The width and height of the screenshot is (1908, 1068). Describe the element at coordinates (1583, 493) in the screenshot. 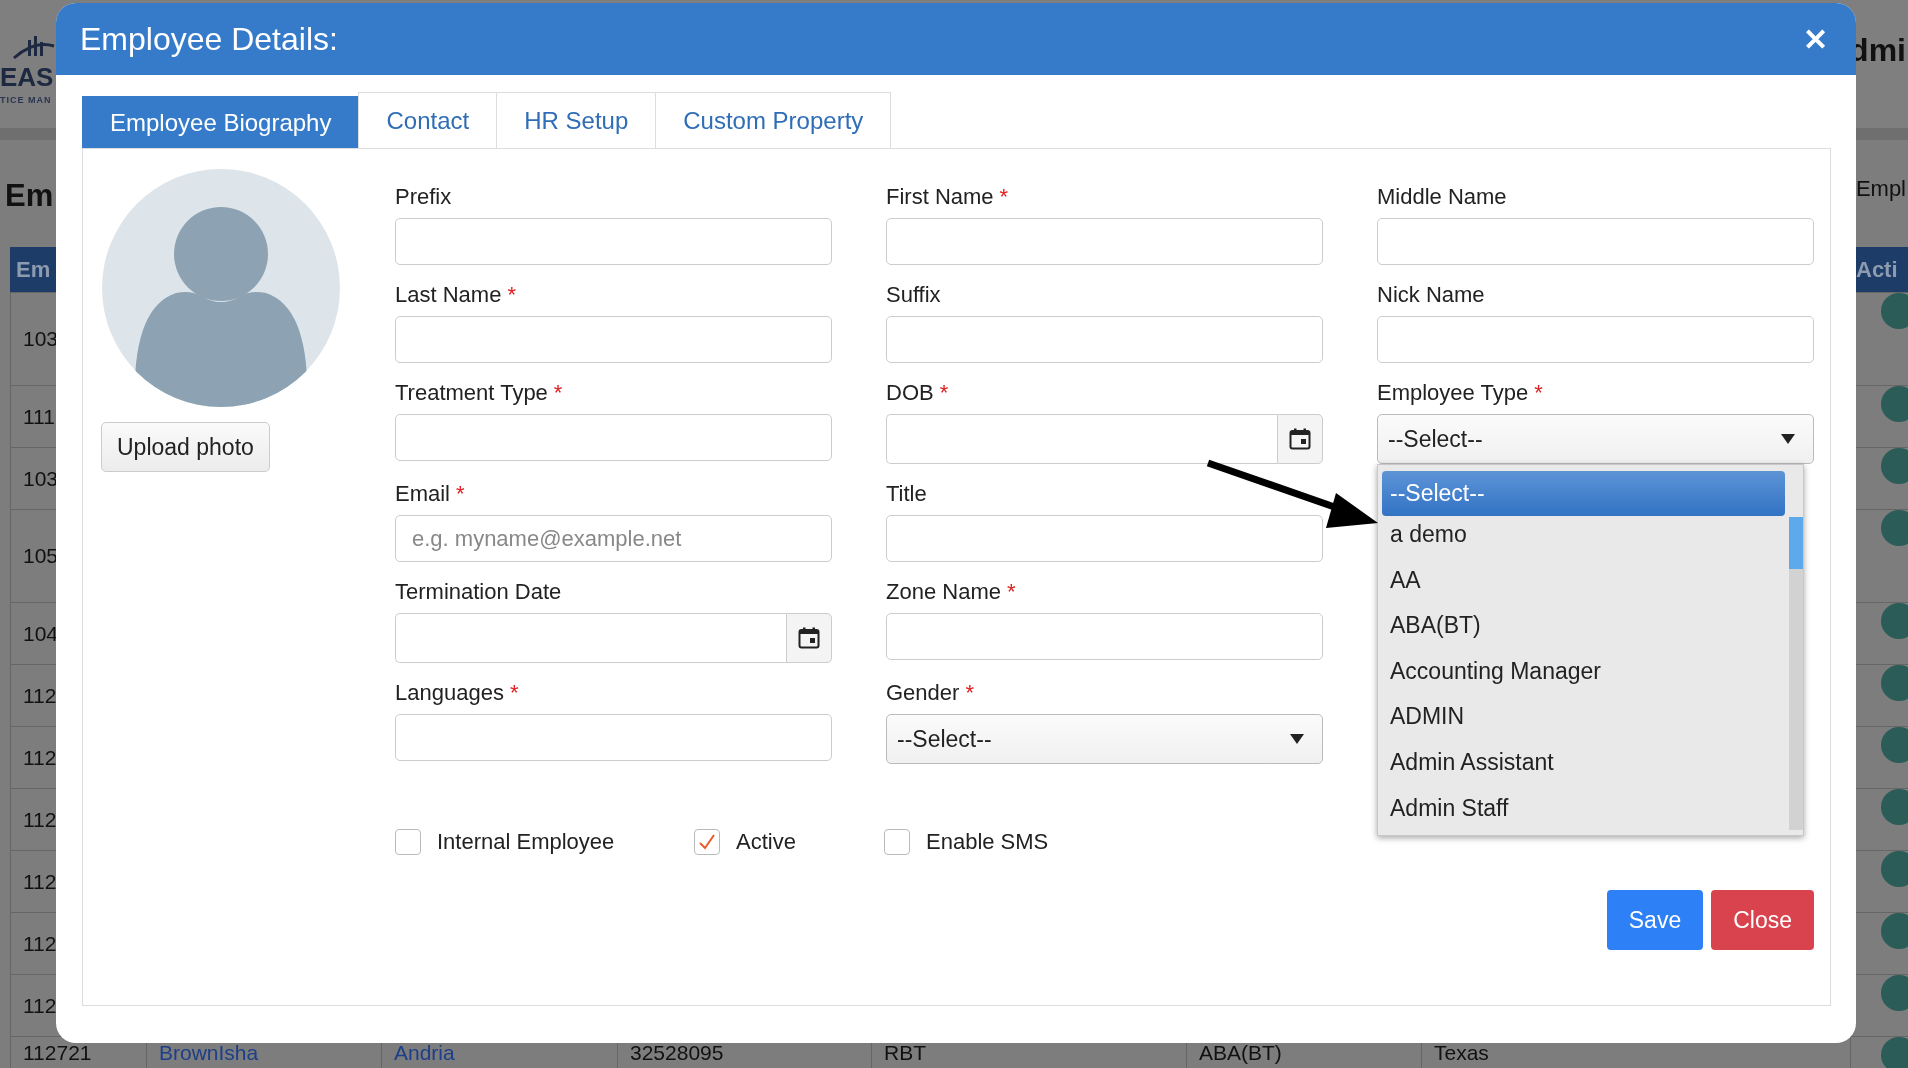

I see `dropdown-option: --Select--` at that location.